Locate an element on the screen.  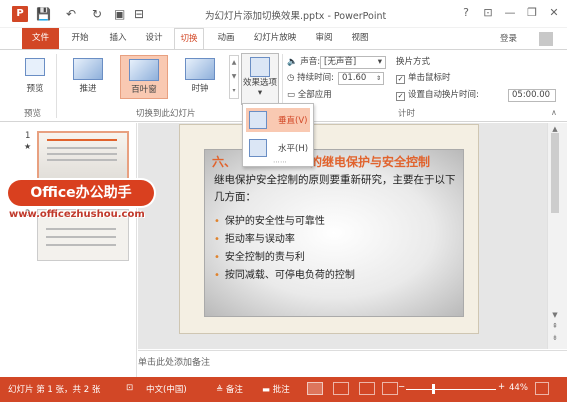
effect-options-menu: 垂直(V) 水平(H) ⋯⋯ is located at coordinates (278, 135).